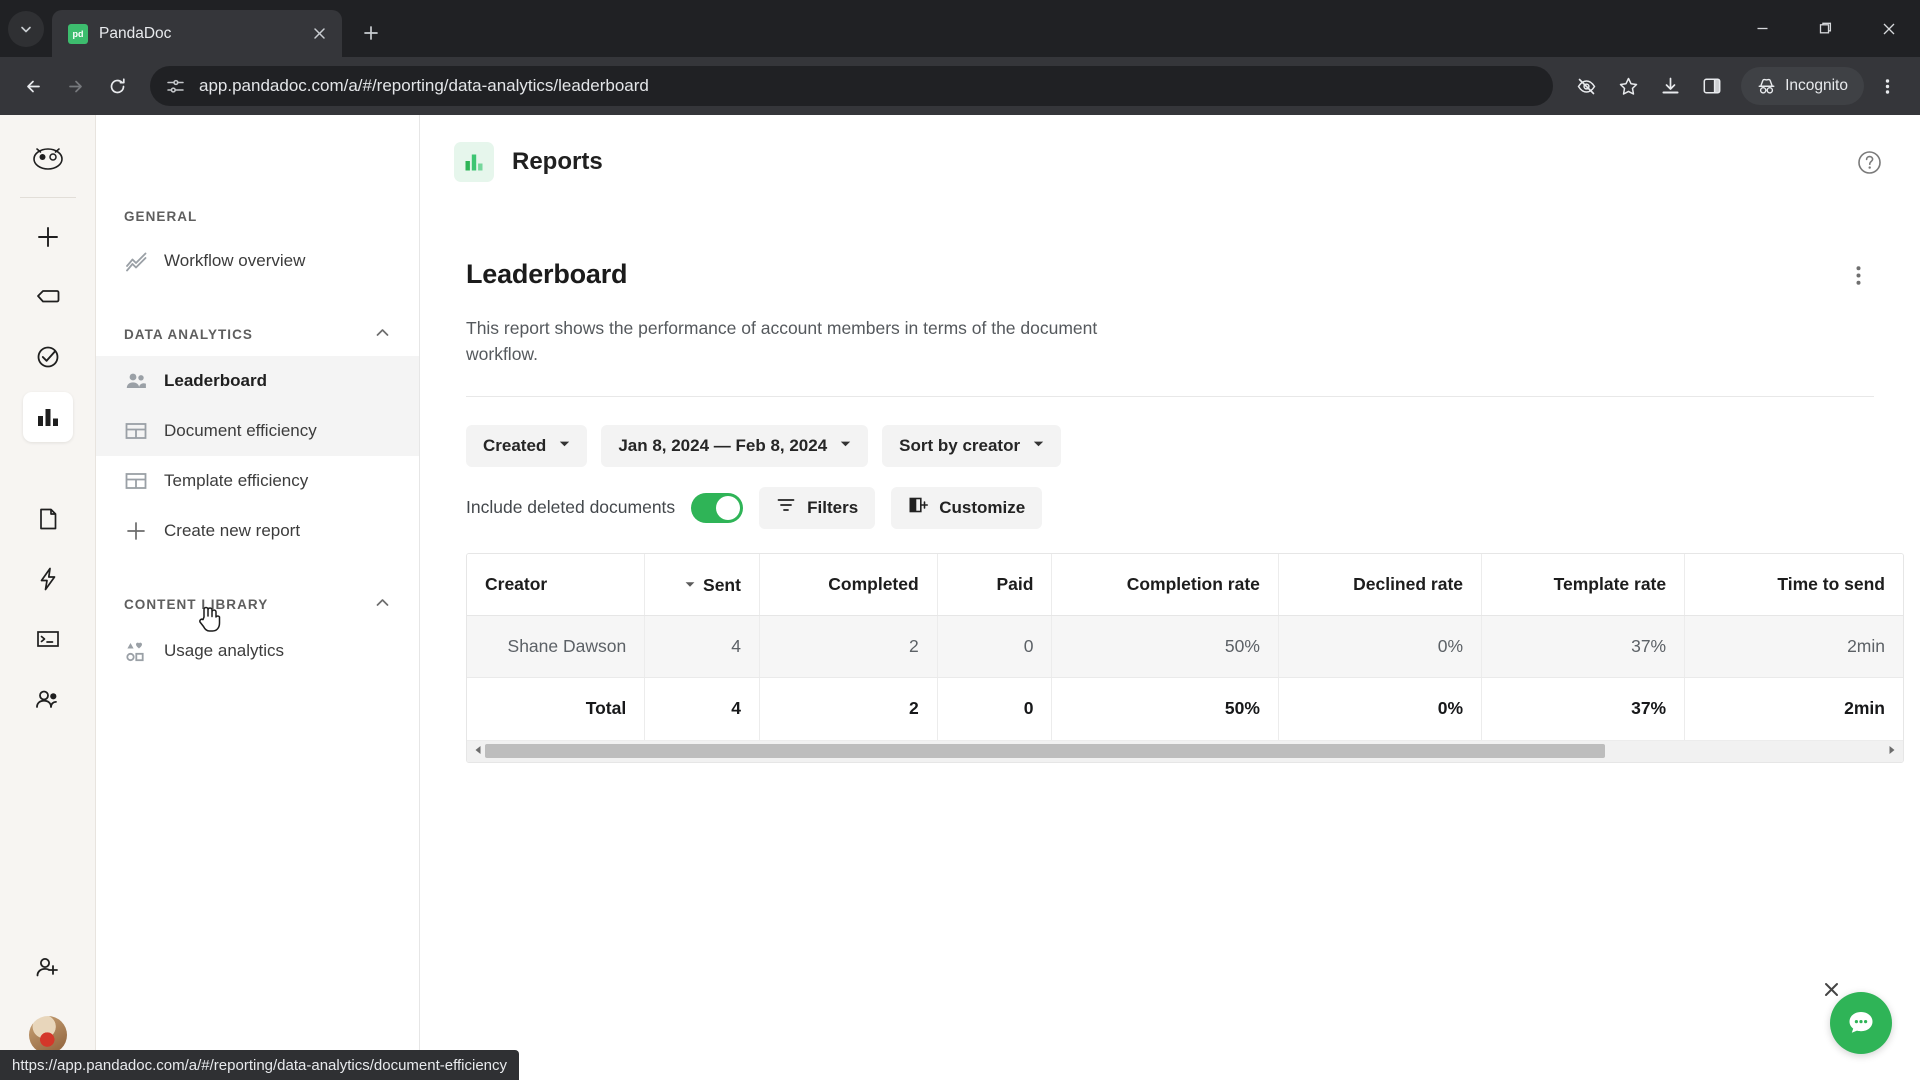 This screenshot has width=1920, height=1080. I want to click on table-horizontal-scrollbar, so click(1185, 750).